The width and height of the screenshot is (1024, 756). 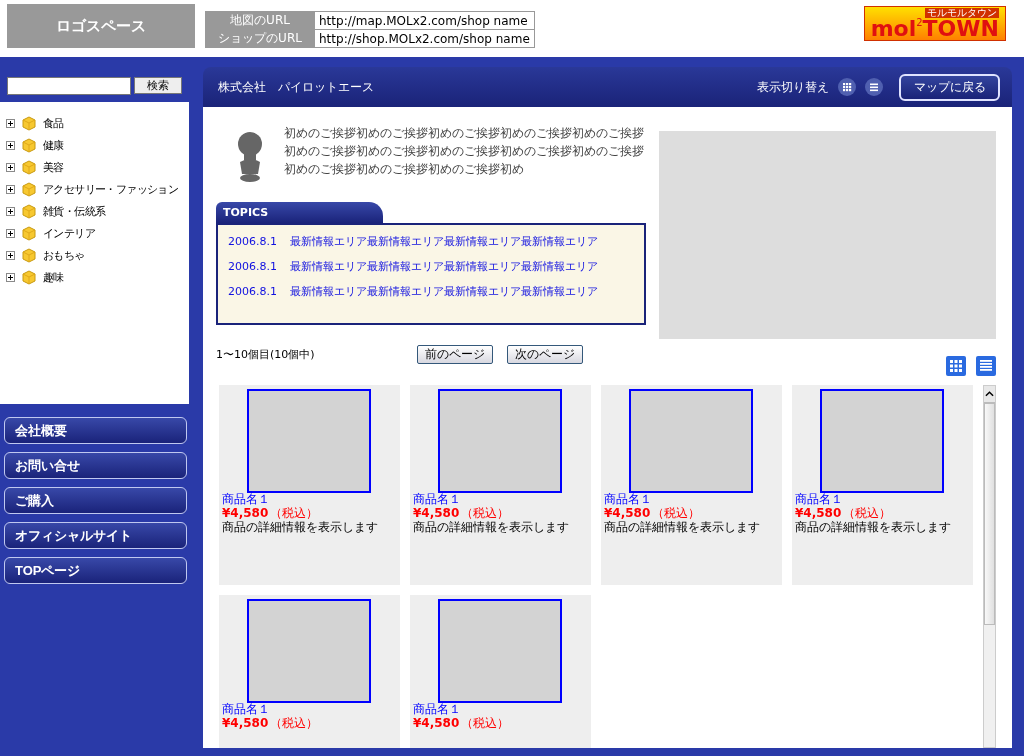 What do you see at coordinates (158, 85) in the screenshot?
I see `search-button: 検索` at bounding box center [158, 85].